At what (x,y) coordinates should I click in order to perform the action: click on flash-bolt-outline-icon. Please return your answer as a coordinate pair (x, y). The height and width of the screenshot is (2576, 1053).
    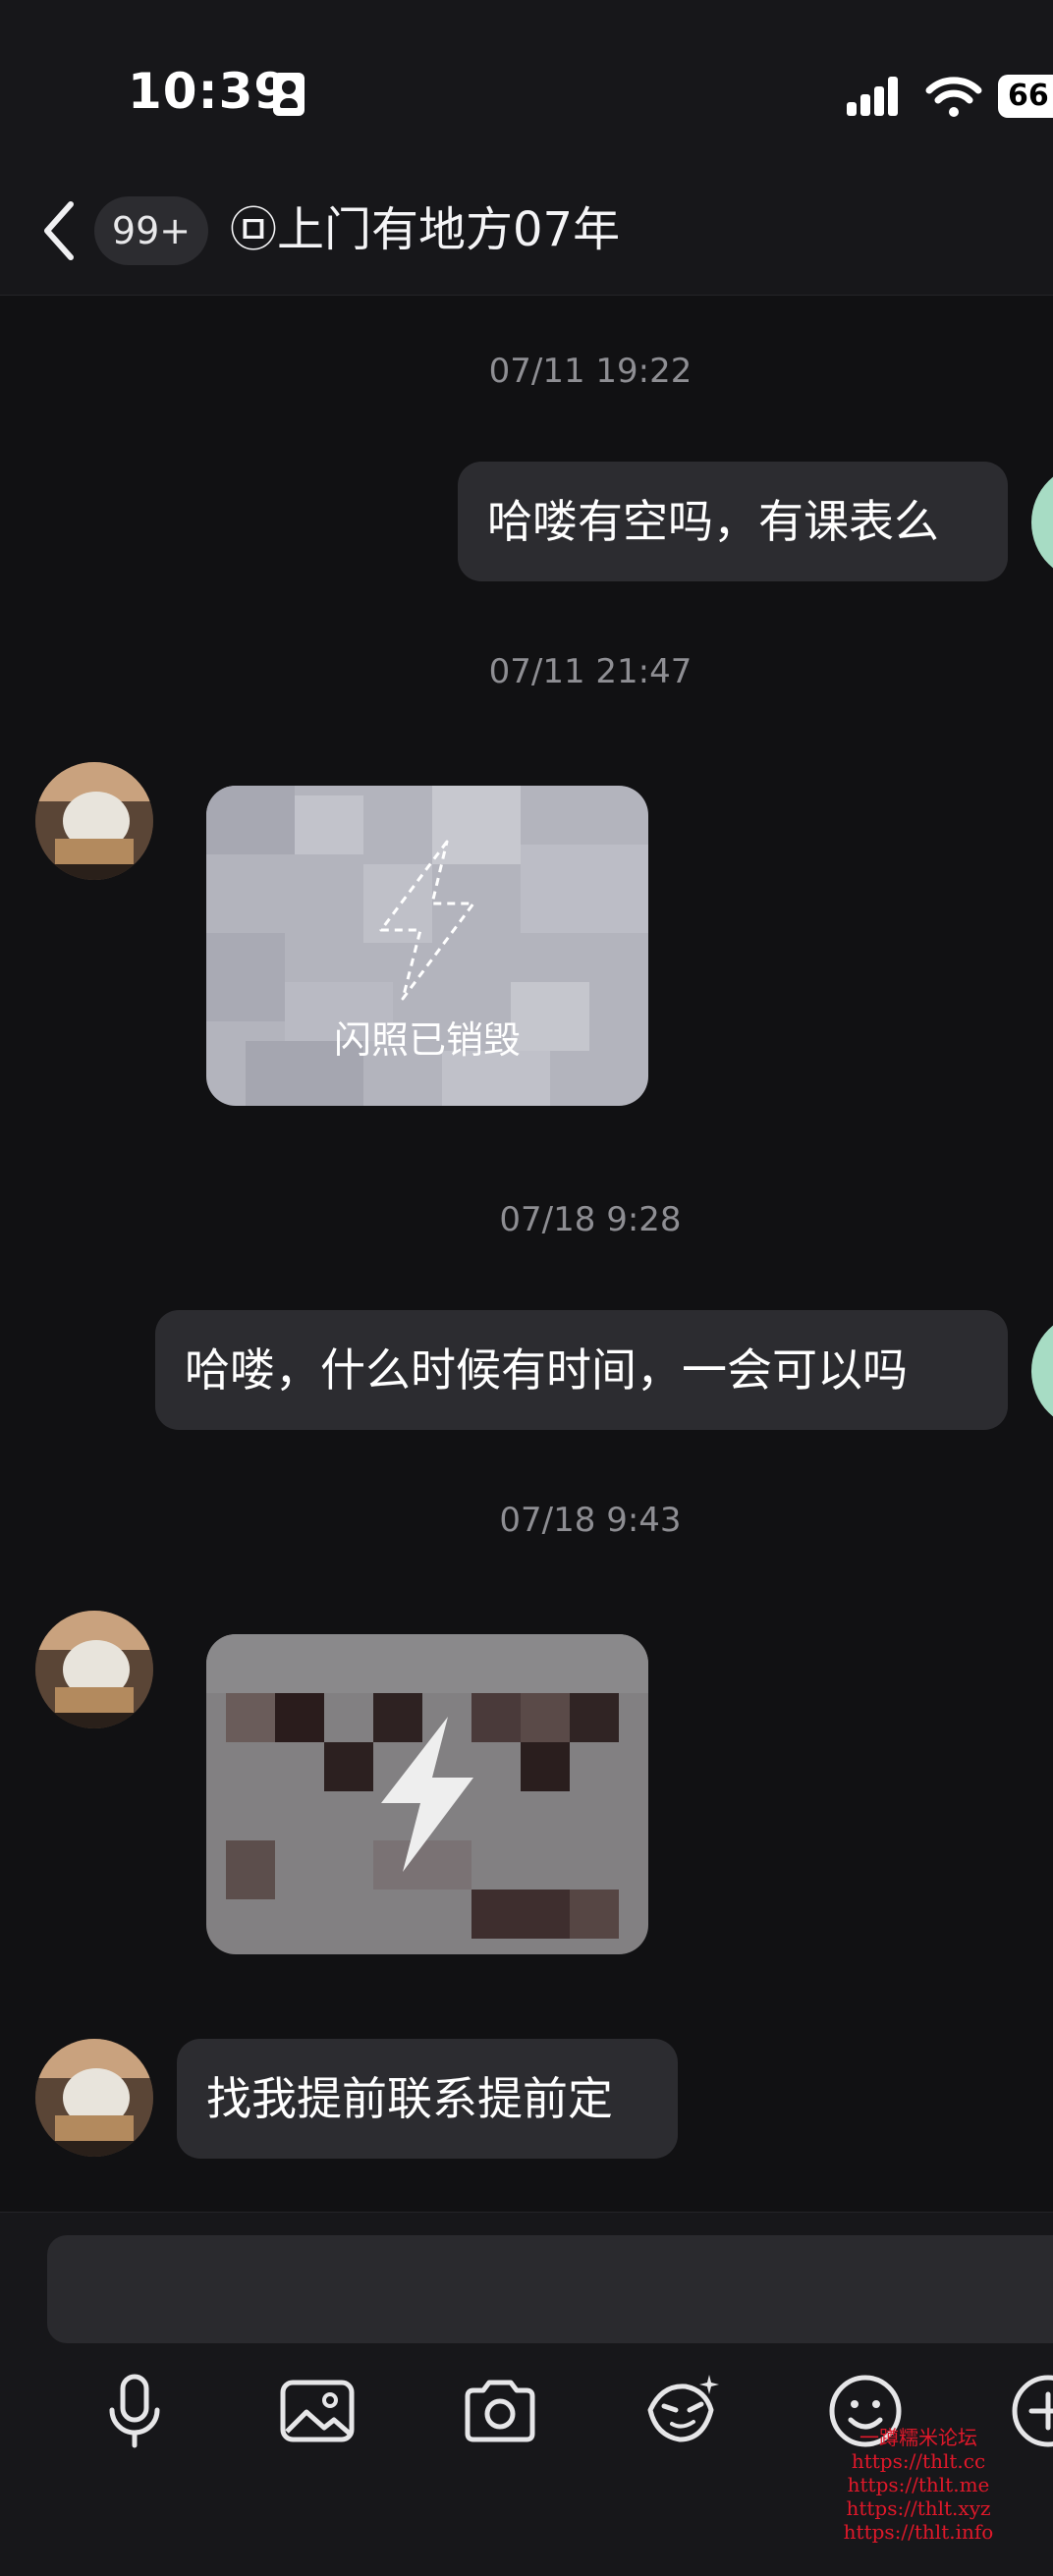
    Looking at the image, I should click on (427, 920).